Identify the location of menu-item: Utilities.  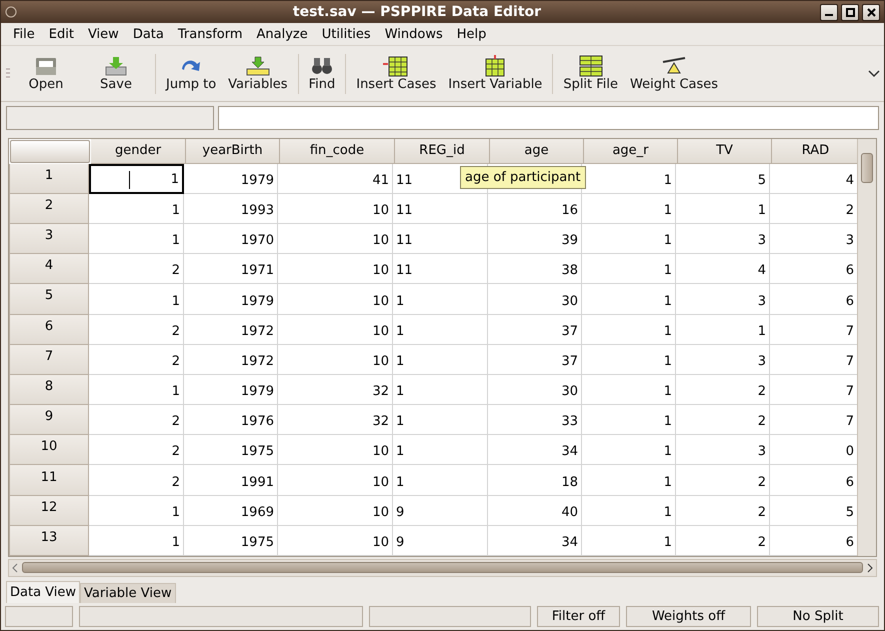
(346, 34).